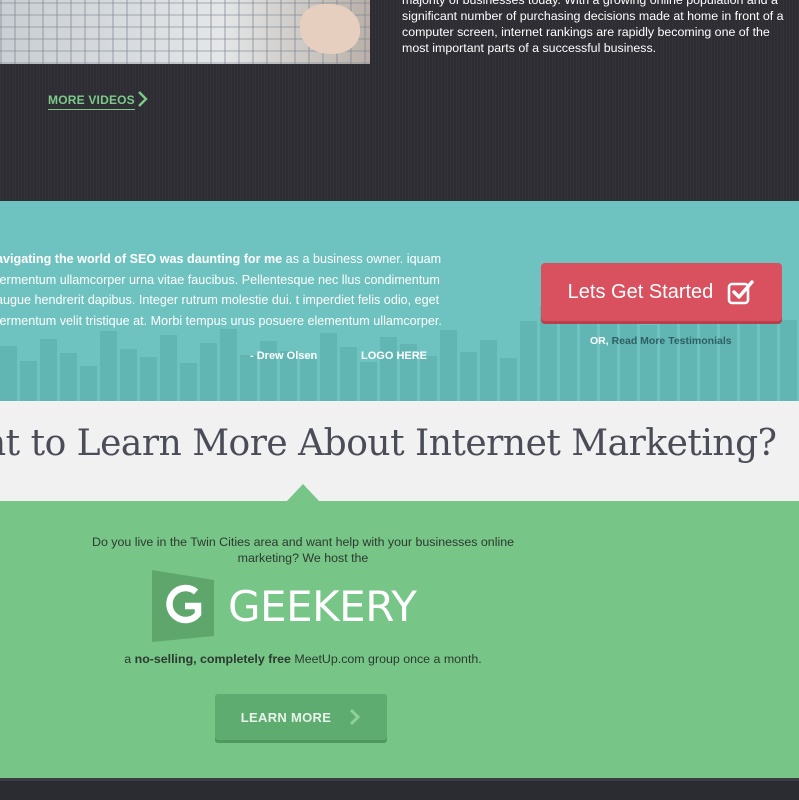 The height and width of the screenshot is (800, 799). What do you see at coordinates (212, 659) in the screenshot?
I see `meetup-line-bold: no-selling, completely free` at bounding box center [212, 659].